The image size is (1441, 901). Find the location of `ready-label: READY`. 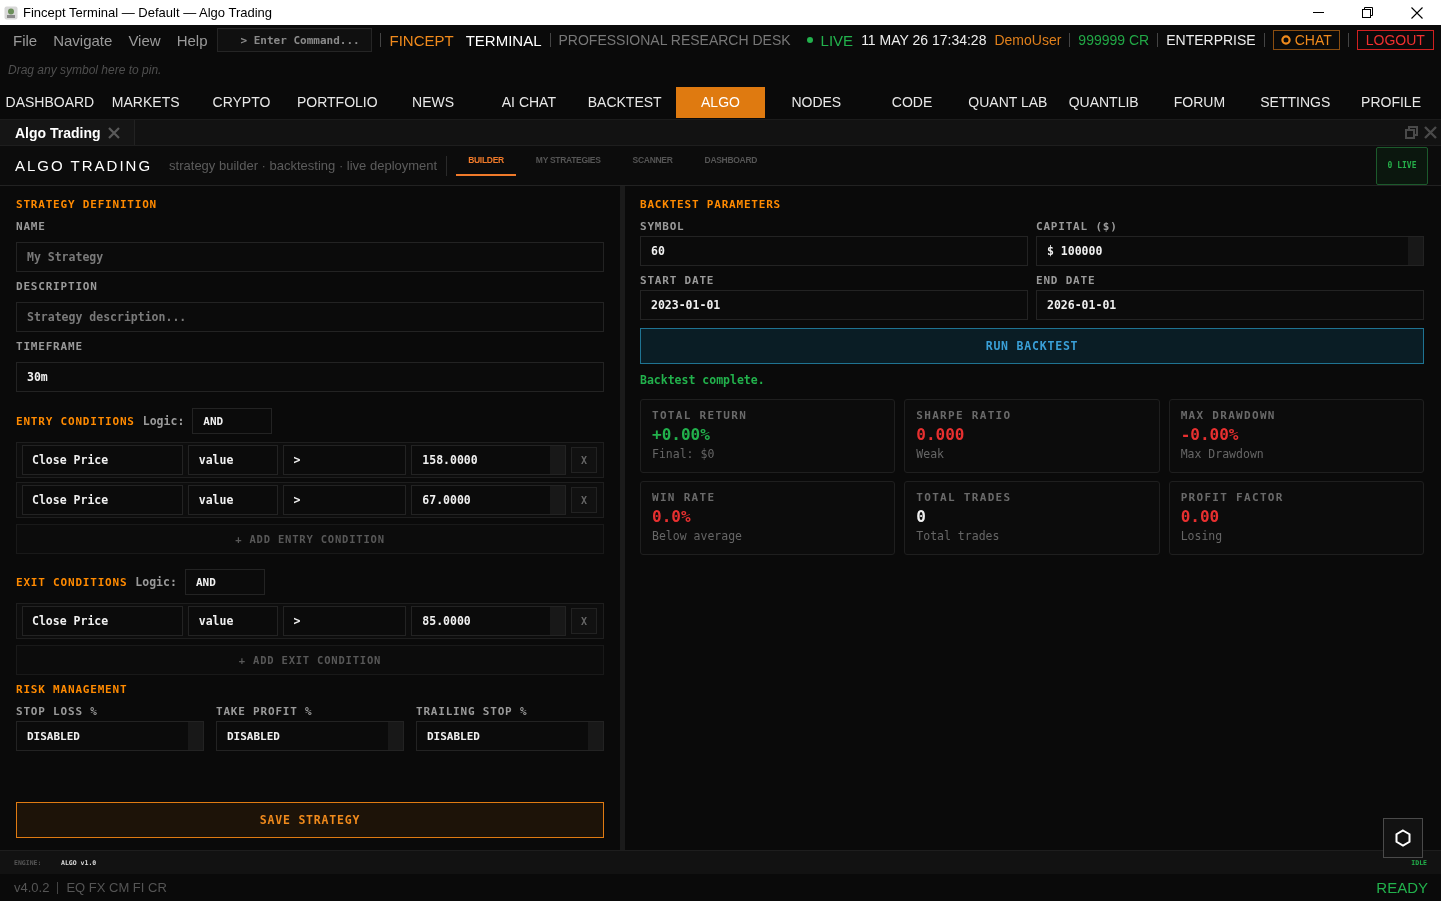

ready-label: READY is located at coordinates (1402, 887).